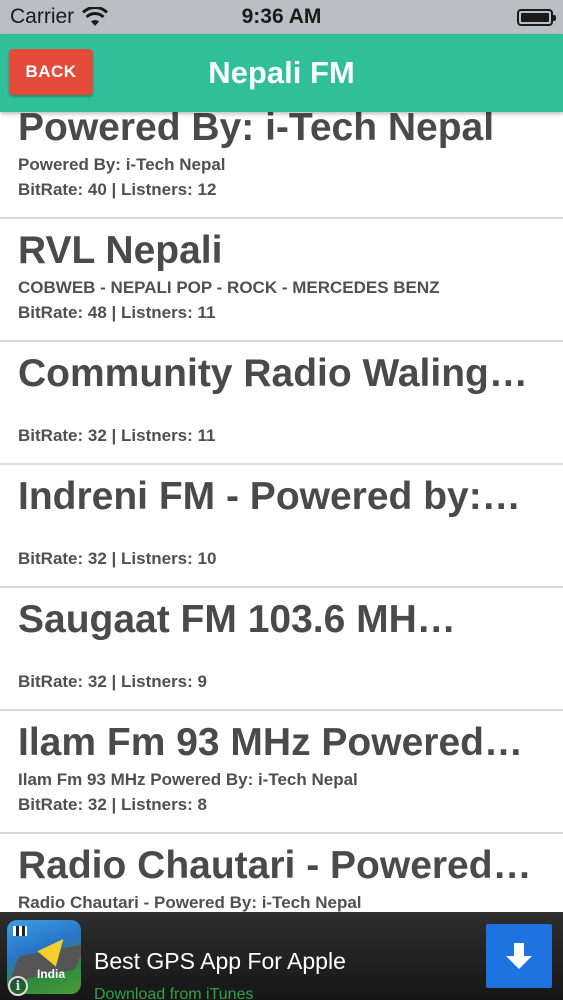 The width and height of the screenshot is (563, 1000). What do you see at coordinates (51, 72) in the screenshot?
I see `back-button: BACK` at bounding box center [51, 72].